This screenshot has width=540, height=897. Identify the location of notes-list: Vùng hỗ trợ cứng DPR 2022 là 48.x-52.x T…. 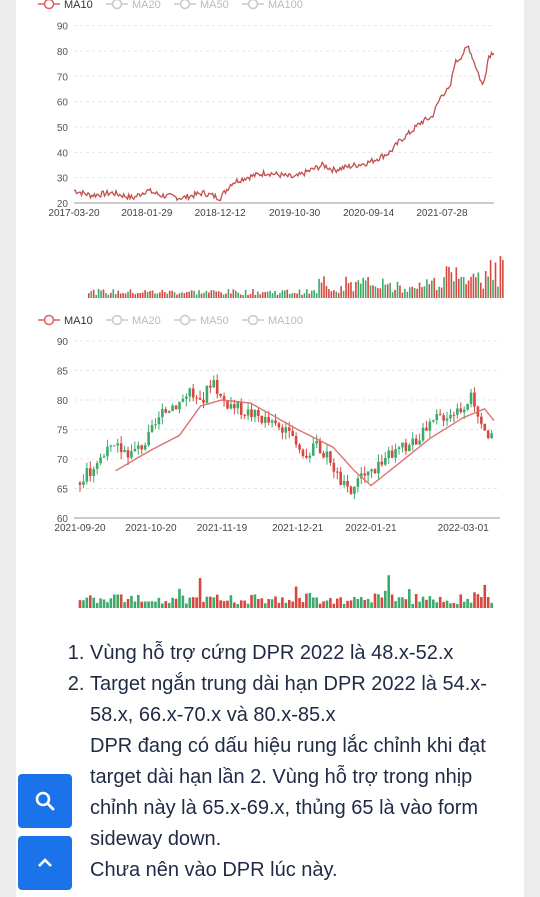
(286, 684).